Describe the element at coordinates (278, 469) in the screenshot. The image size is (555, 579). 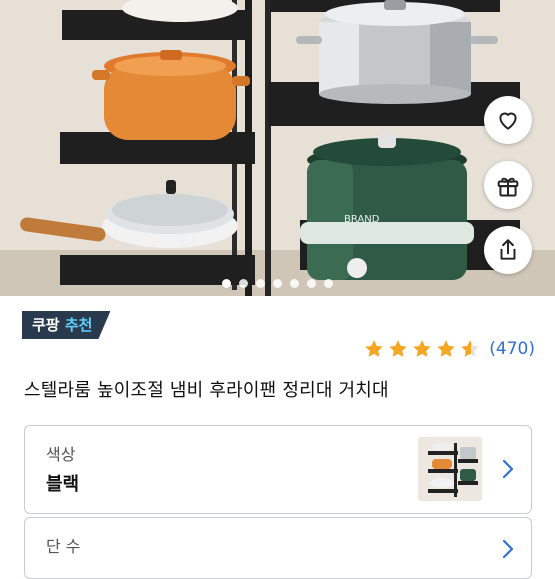
I see `option-color-selector: 색상 블랙` at that location.